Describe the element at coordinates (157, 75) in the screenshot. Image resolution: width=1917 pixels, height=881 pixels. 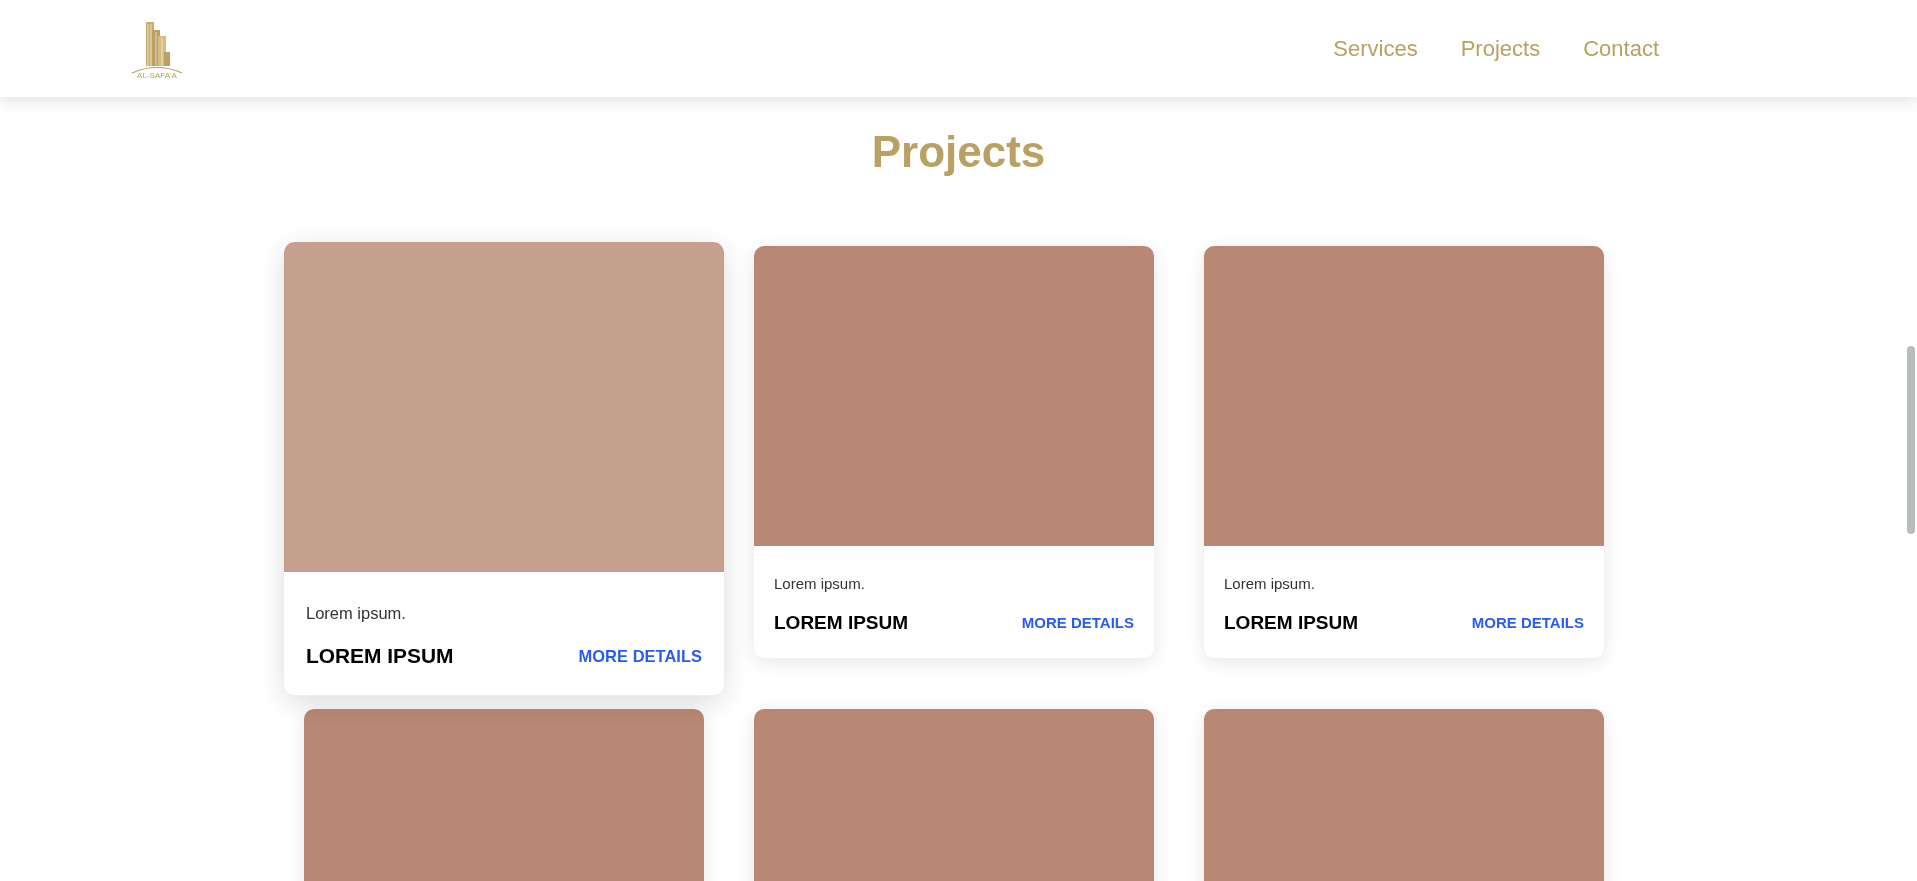
I see `logo-text: AL-SAFA'A` at that location.